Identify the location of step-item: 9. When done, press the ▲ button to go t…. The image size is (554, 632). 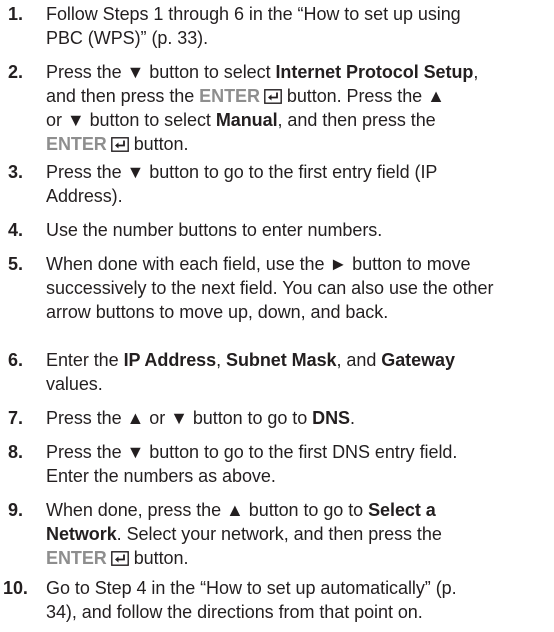
(274, 534).